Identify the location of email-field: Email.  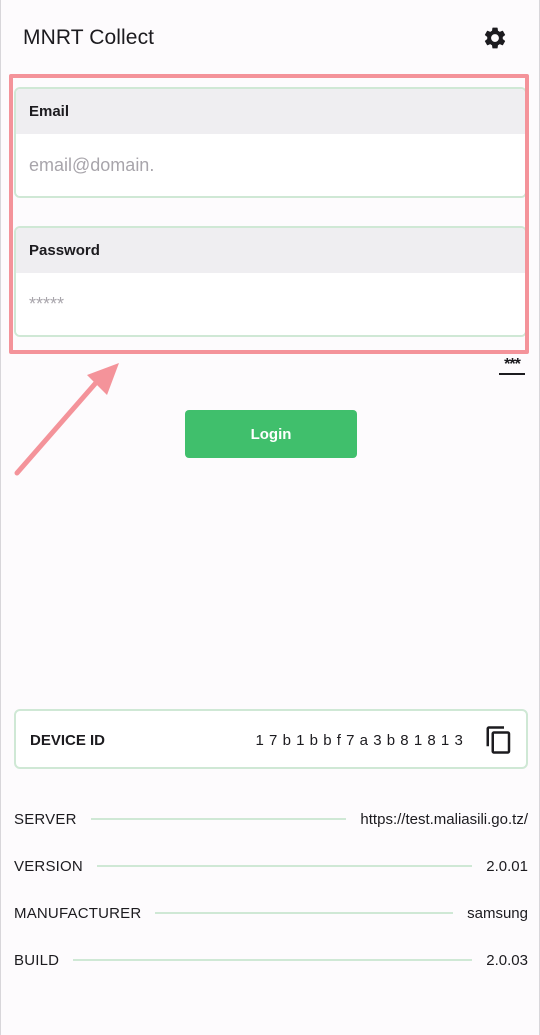
(270, 142).